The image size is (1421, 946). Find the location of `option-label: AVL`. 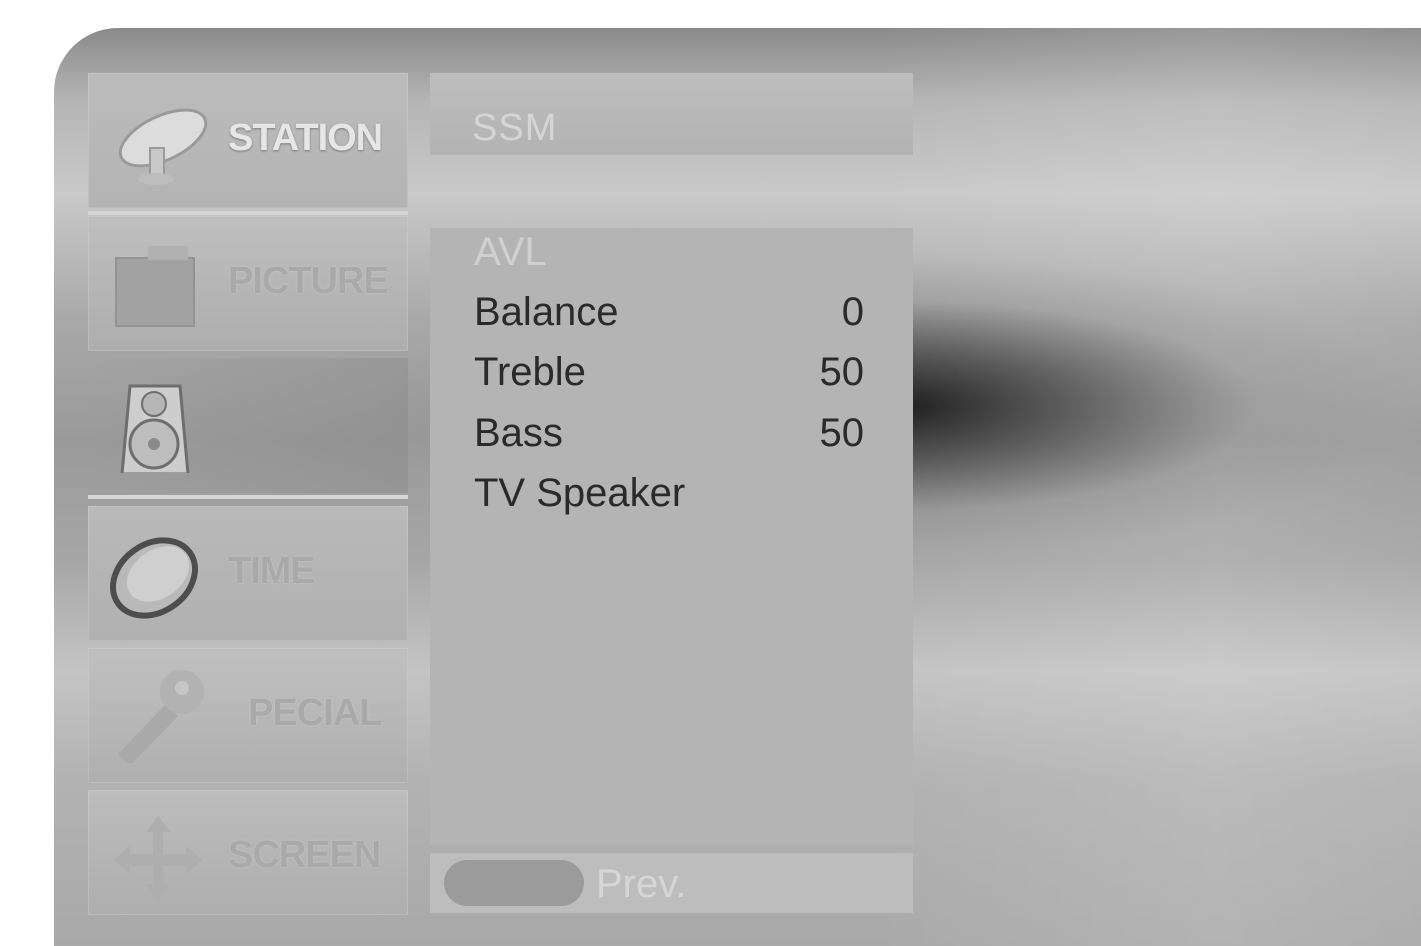

option-label: AVL is located at coordinates (510, 252).